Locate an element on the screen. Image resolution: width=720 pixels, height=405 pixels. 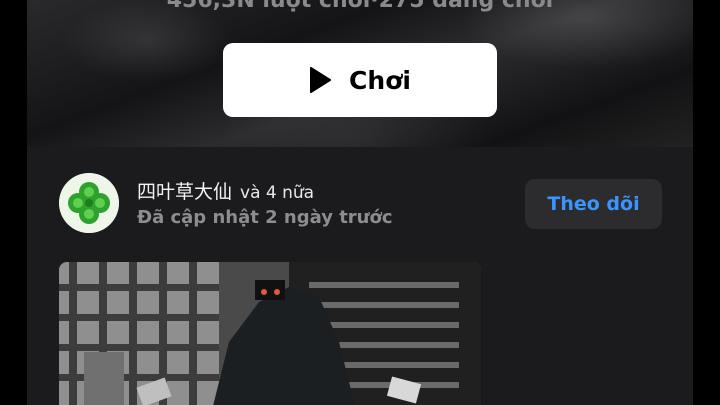
four-leaf-clover-icon is located at coordinates (89, 203).